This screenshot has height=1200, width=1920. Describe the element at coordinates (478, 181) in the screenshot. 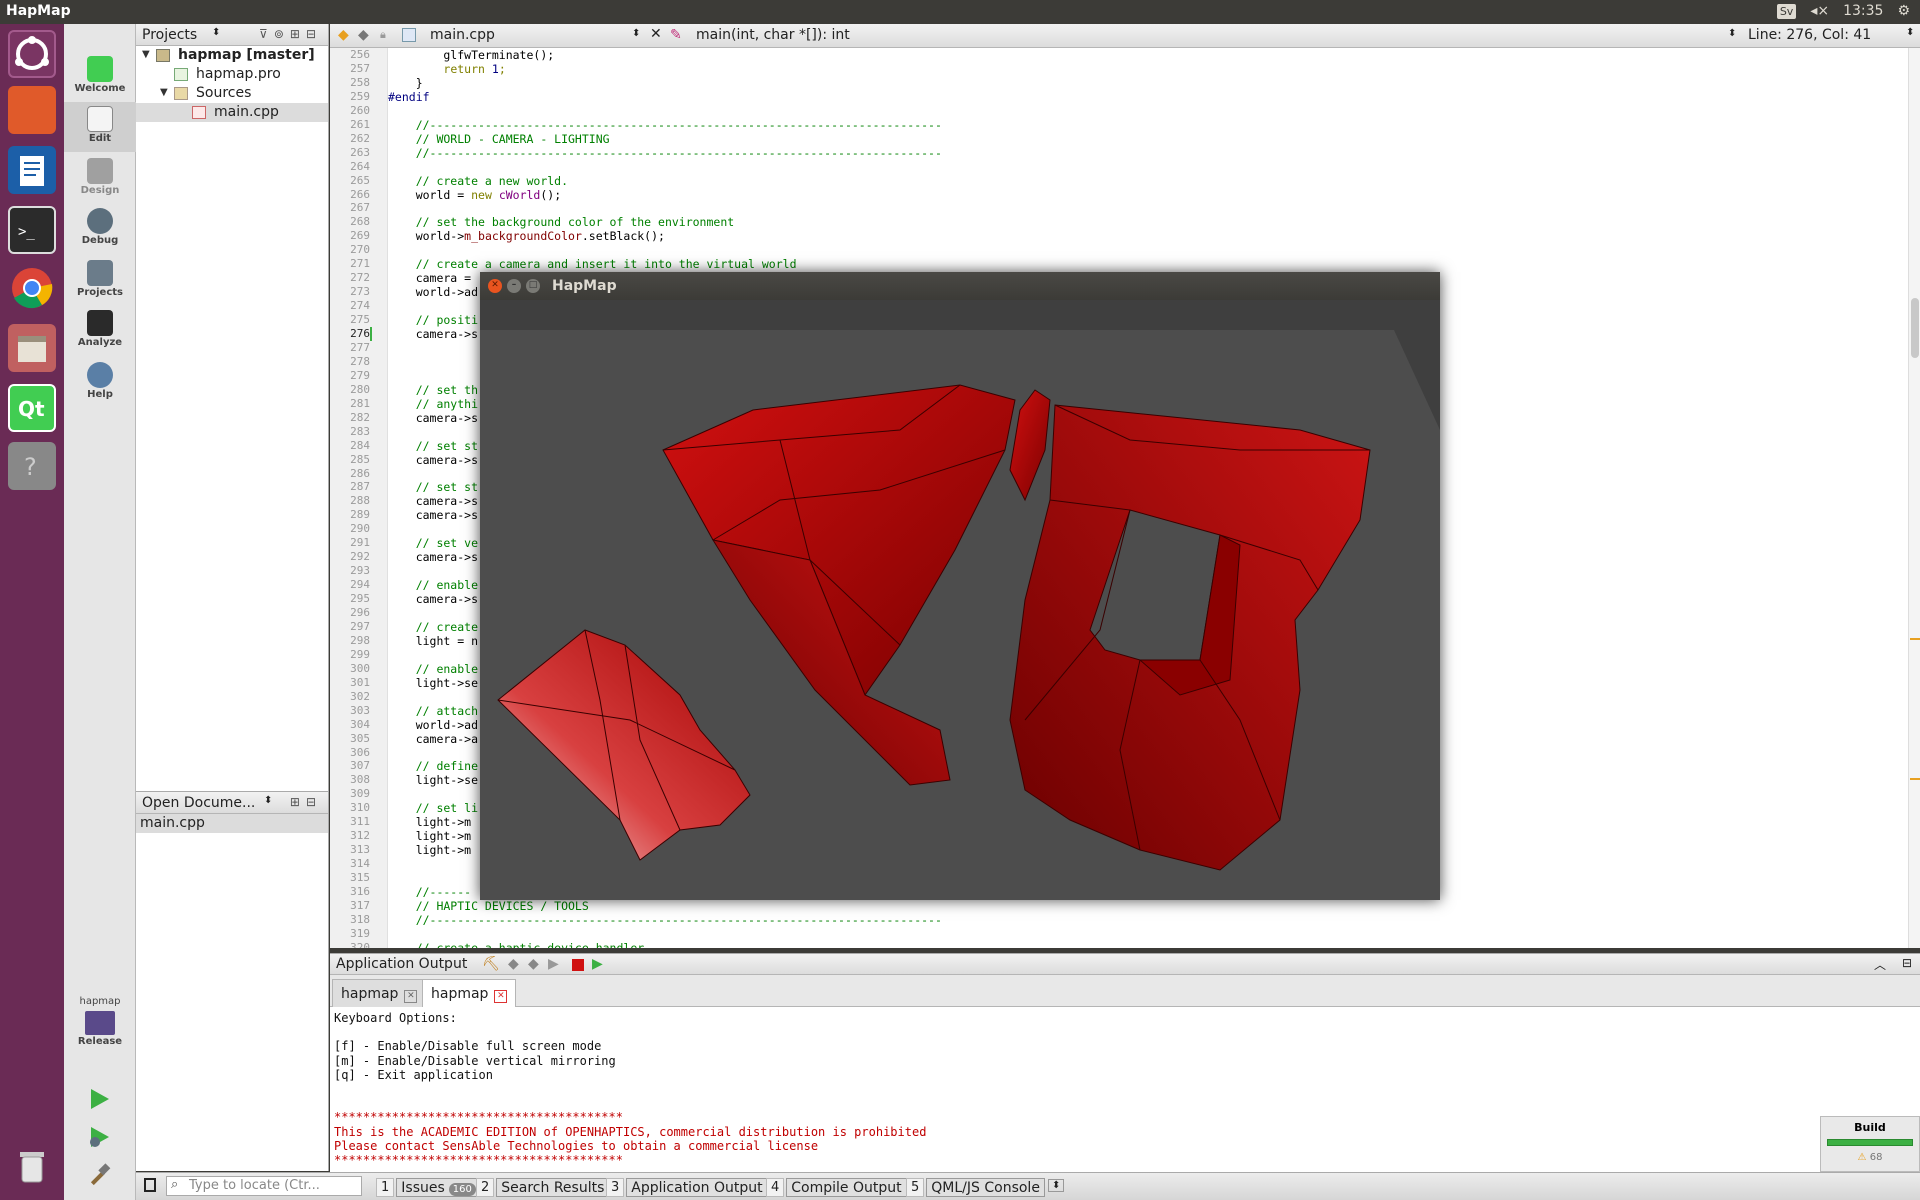

I see `code-line: // create a new world.` at that location.